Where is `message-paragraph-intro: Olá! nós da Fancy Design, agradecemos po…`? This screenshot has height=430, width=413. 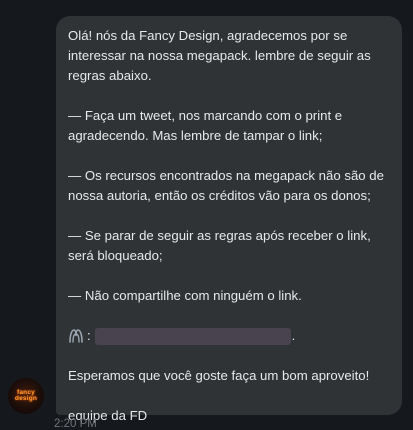 message-paragraph-intro: Olá! nós da Fancy Design, agradecemos po… is located at coordinates (219, 55).